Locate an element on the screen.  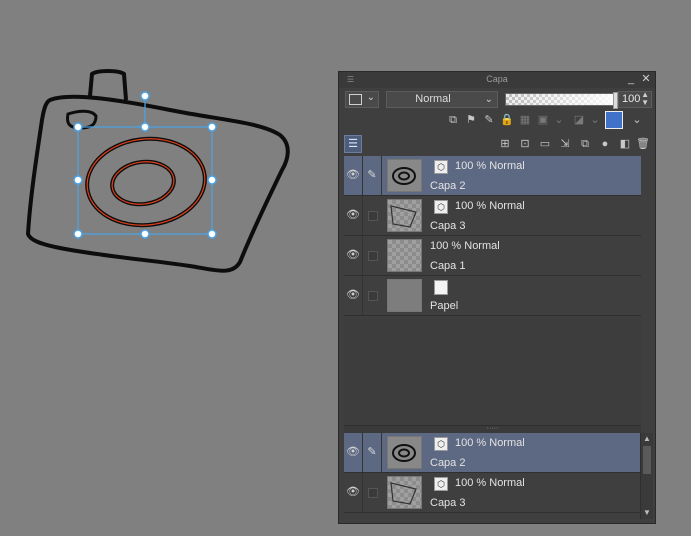
stepper-icon: ▲ ▼ is located at coordinates (645, 99).